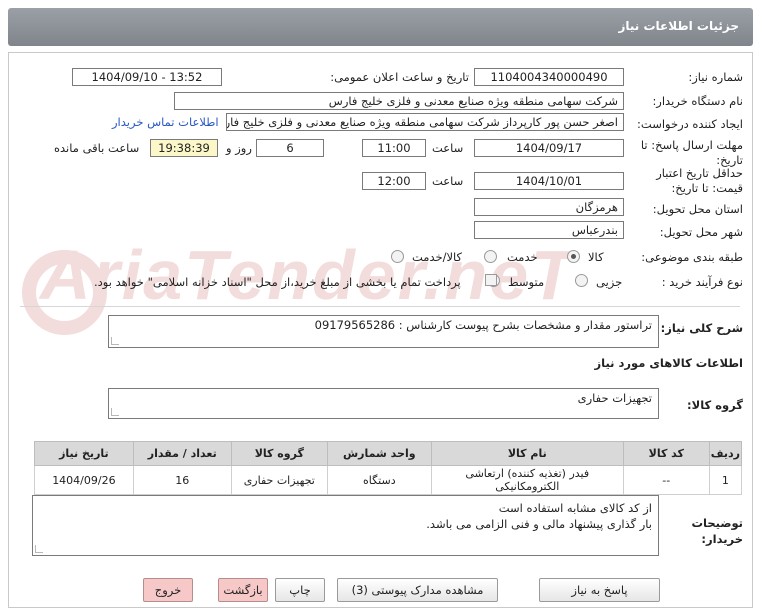  I want to click on buyer-notes-label: توضیحات خریدار:, so click(717, 531).